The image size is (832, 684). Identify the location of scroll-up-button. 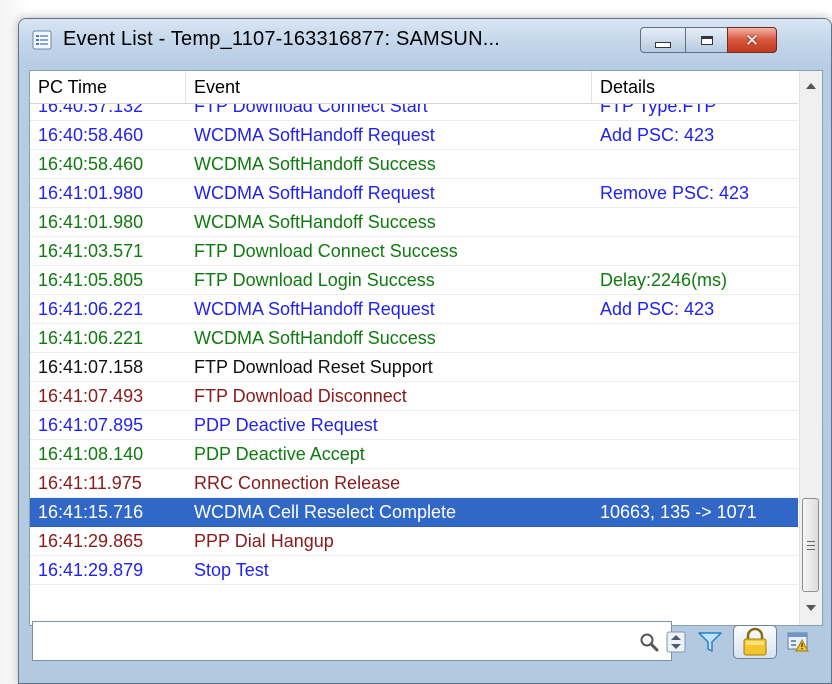
(811, 86).